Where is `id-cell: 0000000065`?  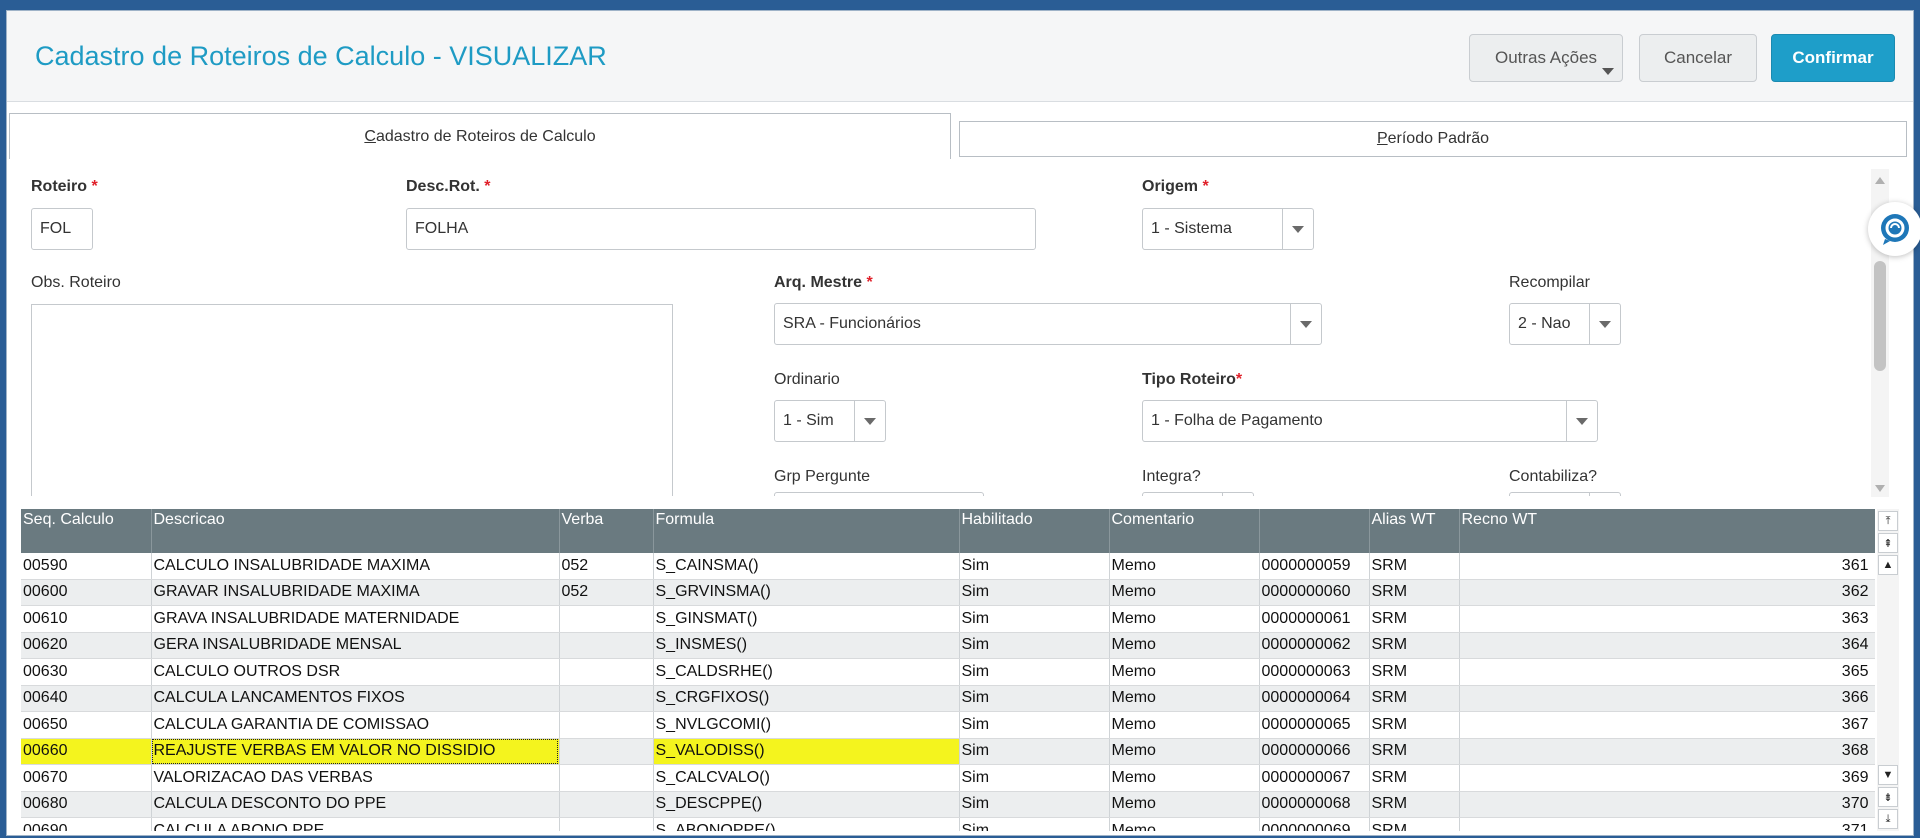 id-cell: 0000000065 is located at coordinates (1314, 725).